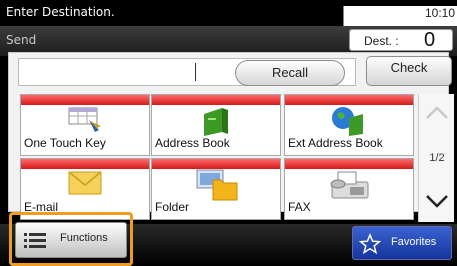 The width and height of the screenshot is (457, 266). I want to click on top-bar: Enter Destination. 10:10, so click(228, 13).